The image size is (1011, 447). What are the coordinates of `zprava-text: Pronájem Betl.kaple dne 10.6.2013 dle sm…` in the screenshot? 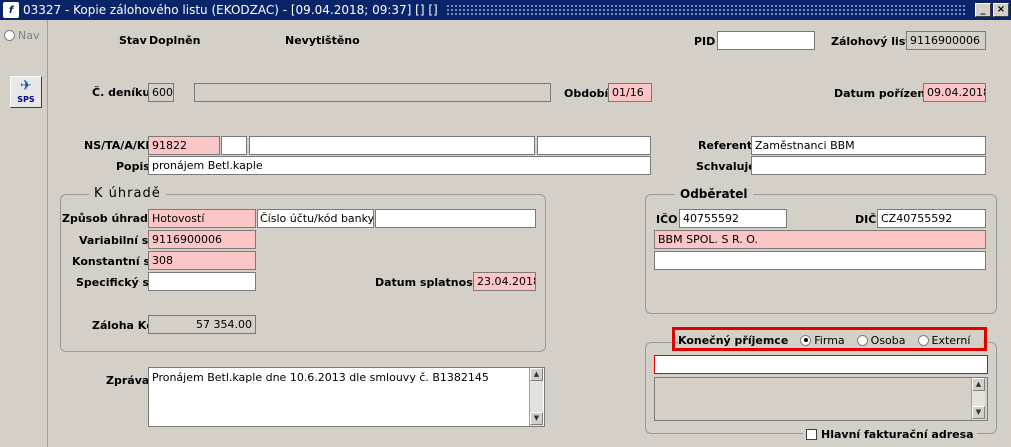 It's located at (320, 377).